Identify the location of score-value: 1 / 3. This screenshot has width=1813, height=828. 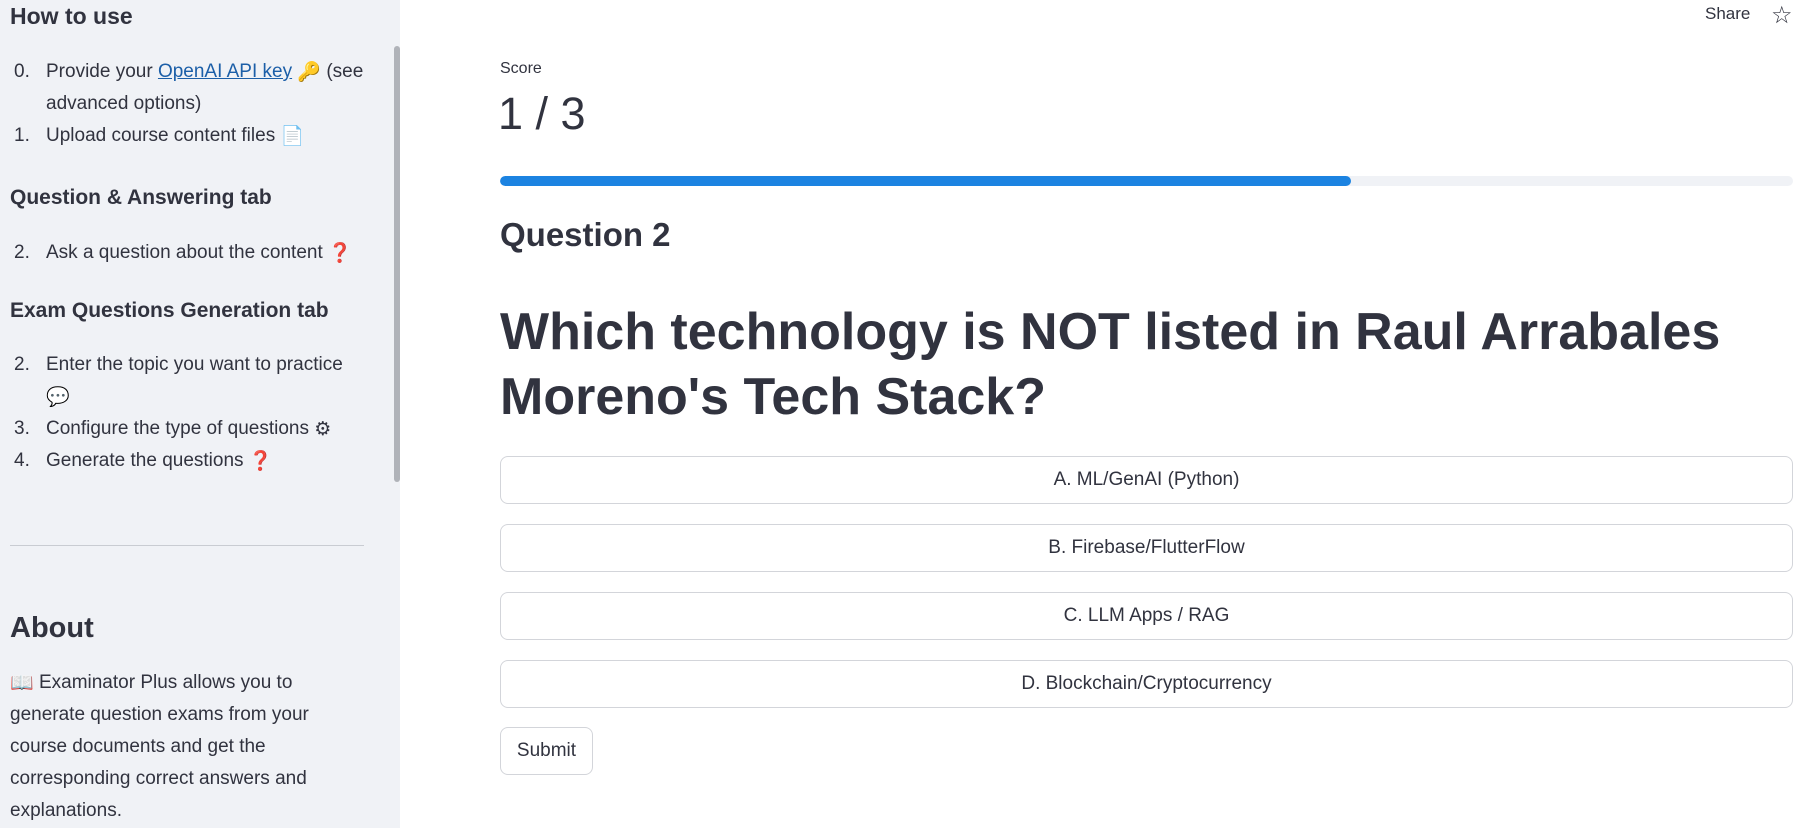
(542, 113).